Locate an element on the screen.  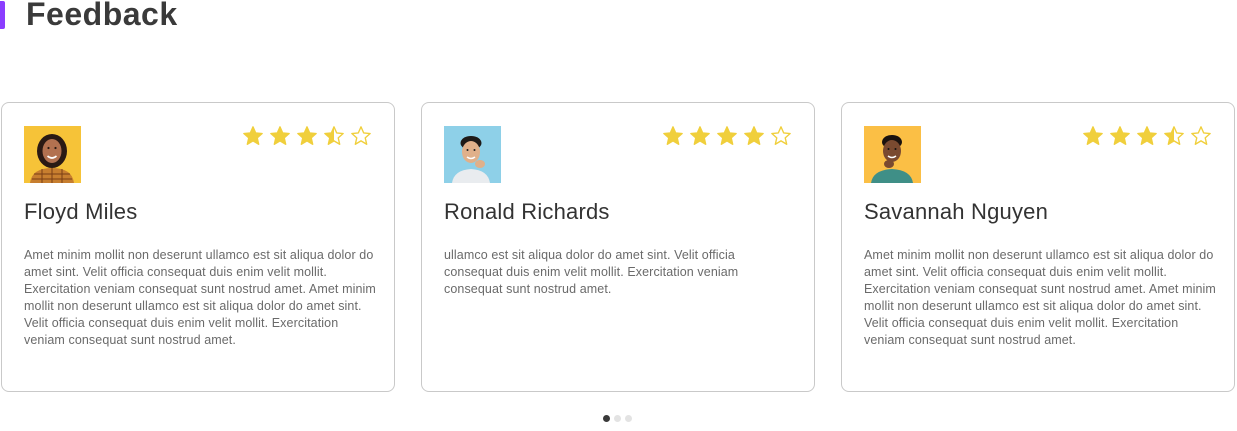
section-title: Feedback is located at coordinates (102, 16).